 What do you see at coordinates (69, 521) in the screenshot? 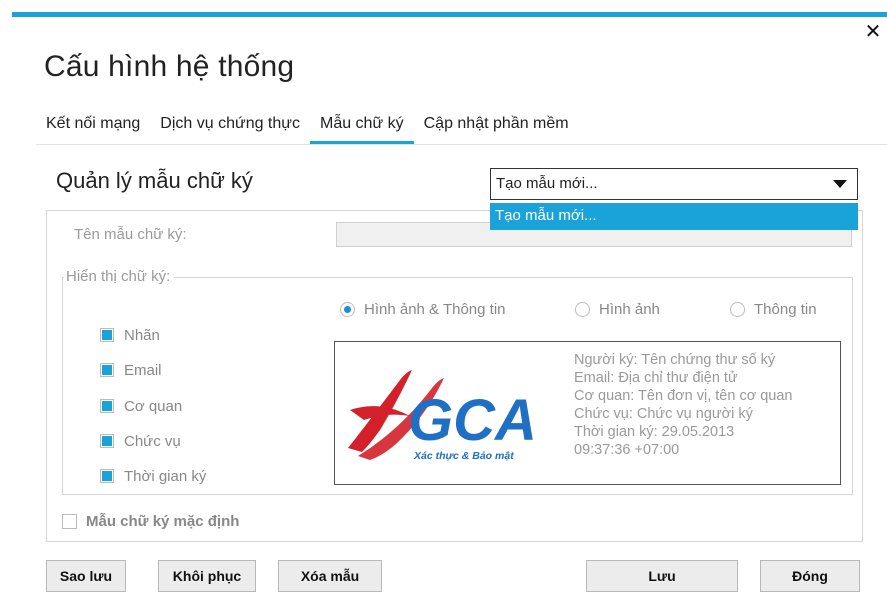
I see `checkbox-unchecked-icon` at bounding box center [69, 521].